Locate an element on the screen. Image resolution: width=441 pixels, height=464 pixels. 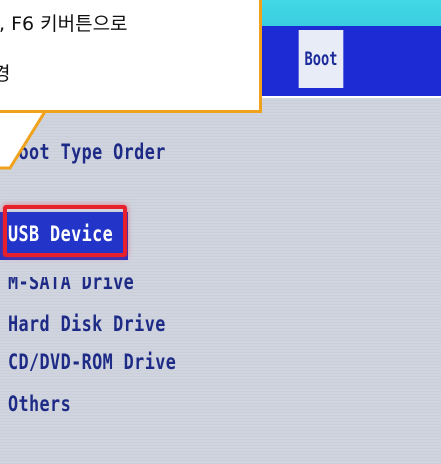
annotation-callout: , F6 키버튼으로 경 is located at coordinates (131, 56).